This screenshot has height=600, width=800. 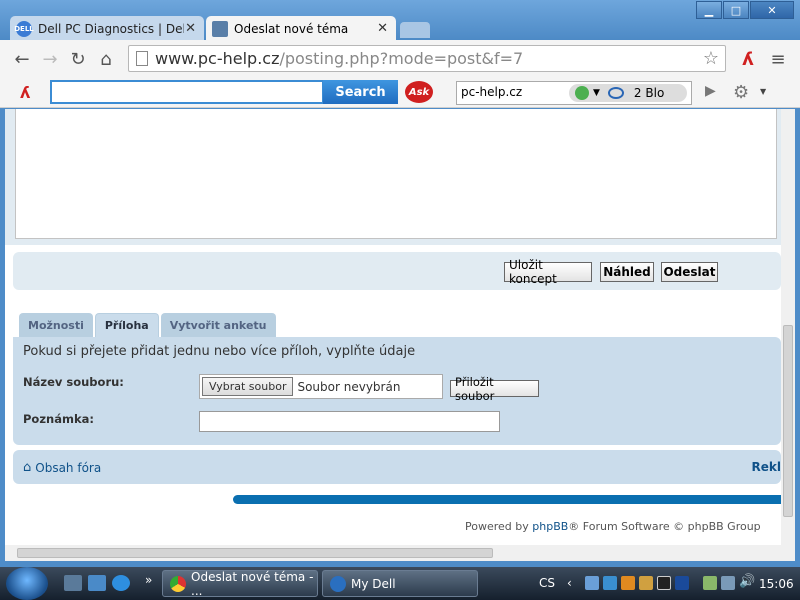 I want to click on tab-poll: Vytvořit anketu, so click(x=218, y=325).